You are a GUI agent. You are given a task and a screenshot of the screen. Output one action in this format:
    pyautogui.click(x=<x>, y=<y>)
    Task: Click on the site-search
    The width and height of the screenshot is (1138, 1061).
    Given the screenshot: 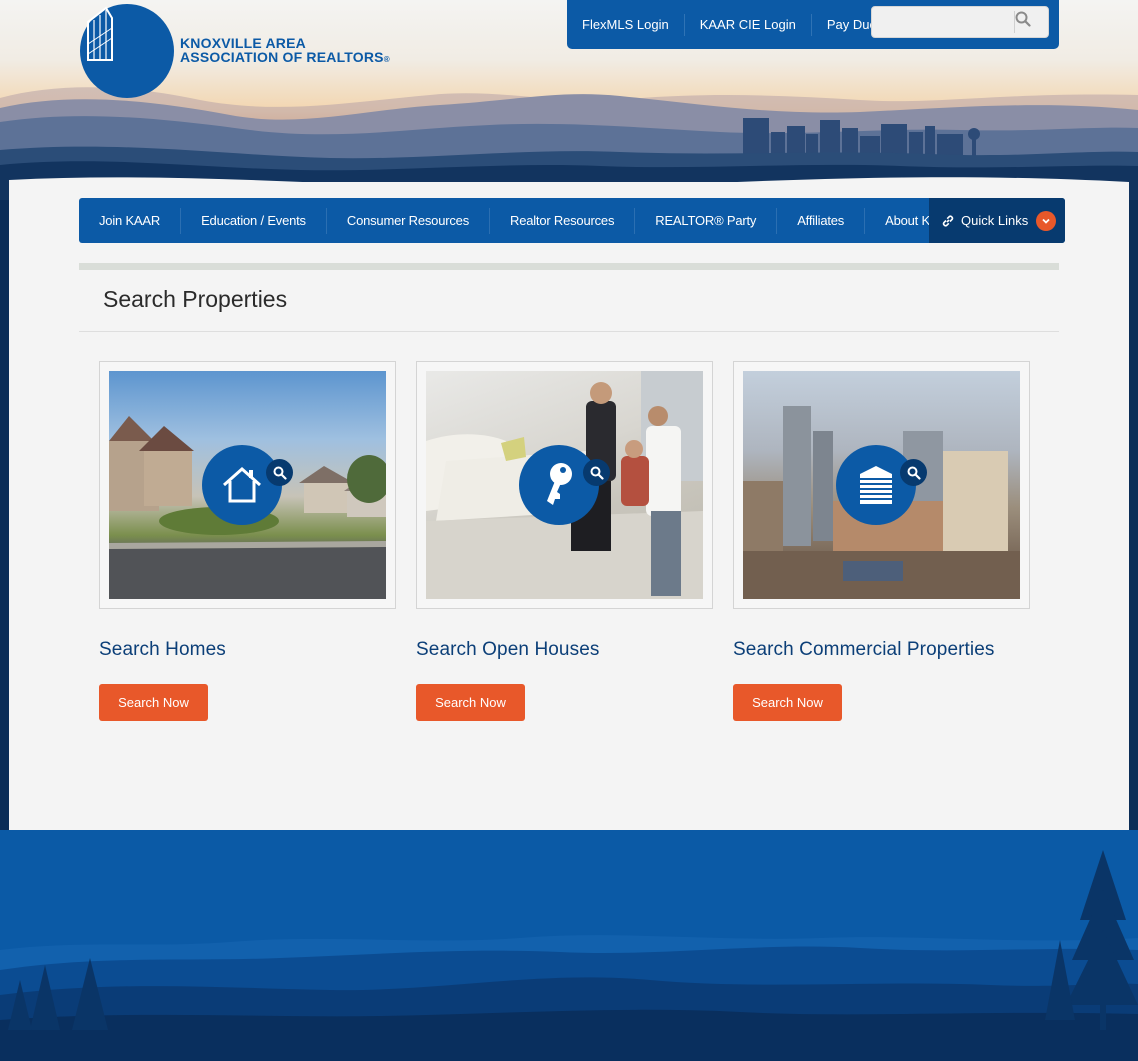 What is the action you would take?
    pyautogui.click(x=960, y=22)
    